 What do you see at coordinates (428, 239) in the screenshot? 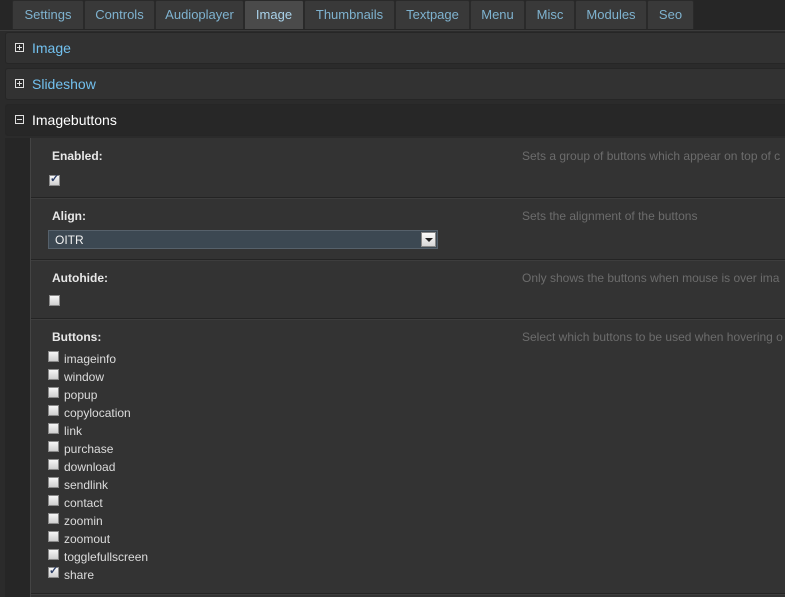
I see `chevron-down-icon` at bounding box center [428, 239].